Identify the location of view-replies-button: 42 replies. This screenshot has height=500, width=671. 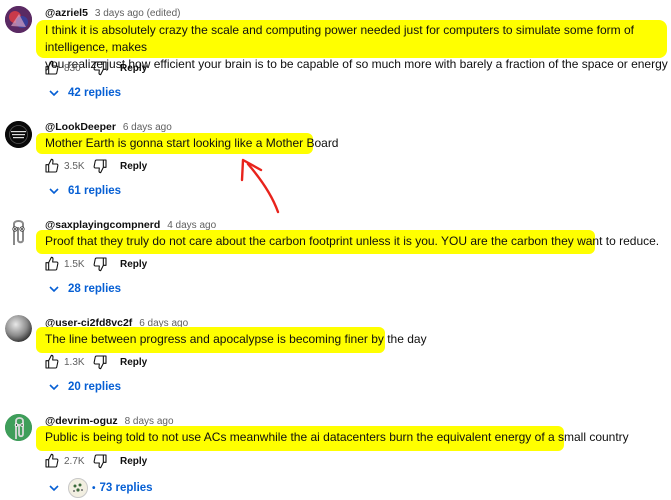
(84, 93).